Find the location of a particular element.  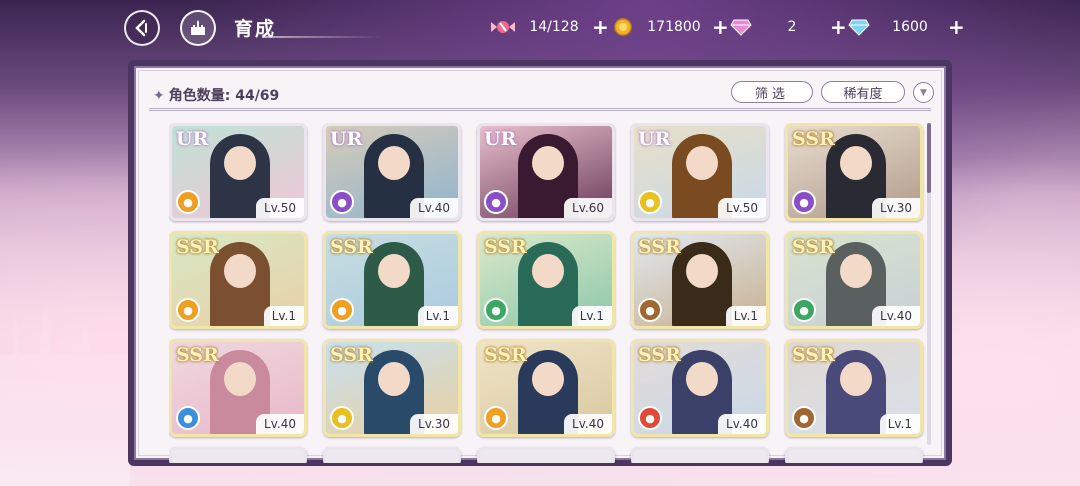

pink-gem-icon is located at coordinates (741, 27).